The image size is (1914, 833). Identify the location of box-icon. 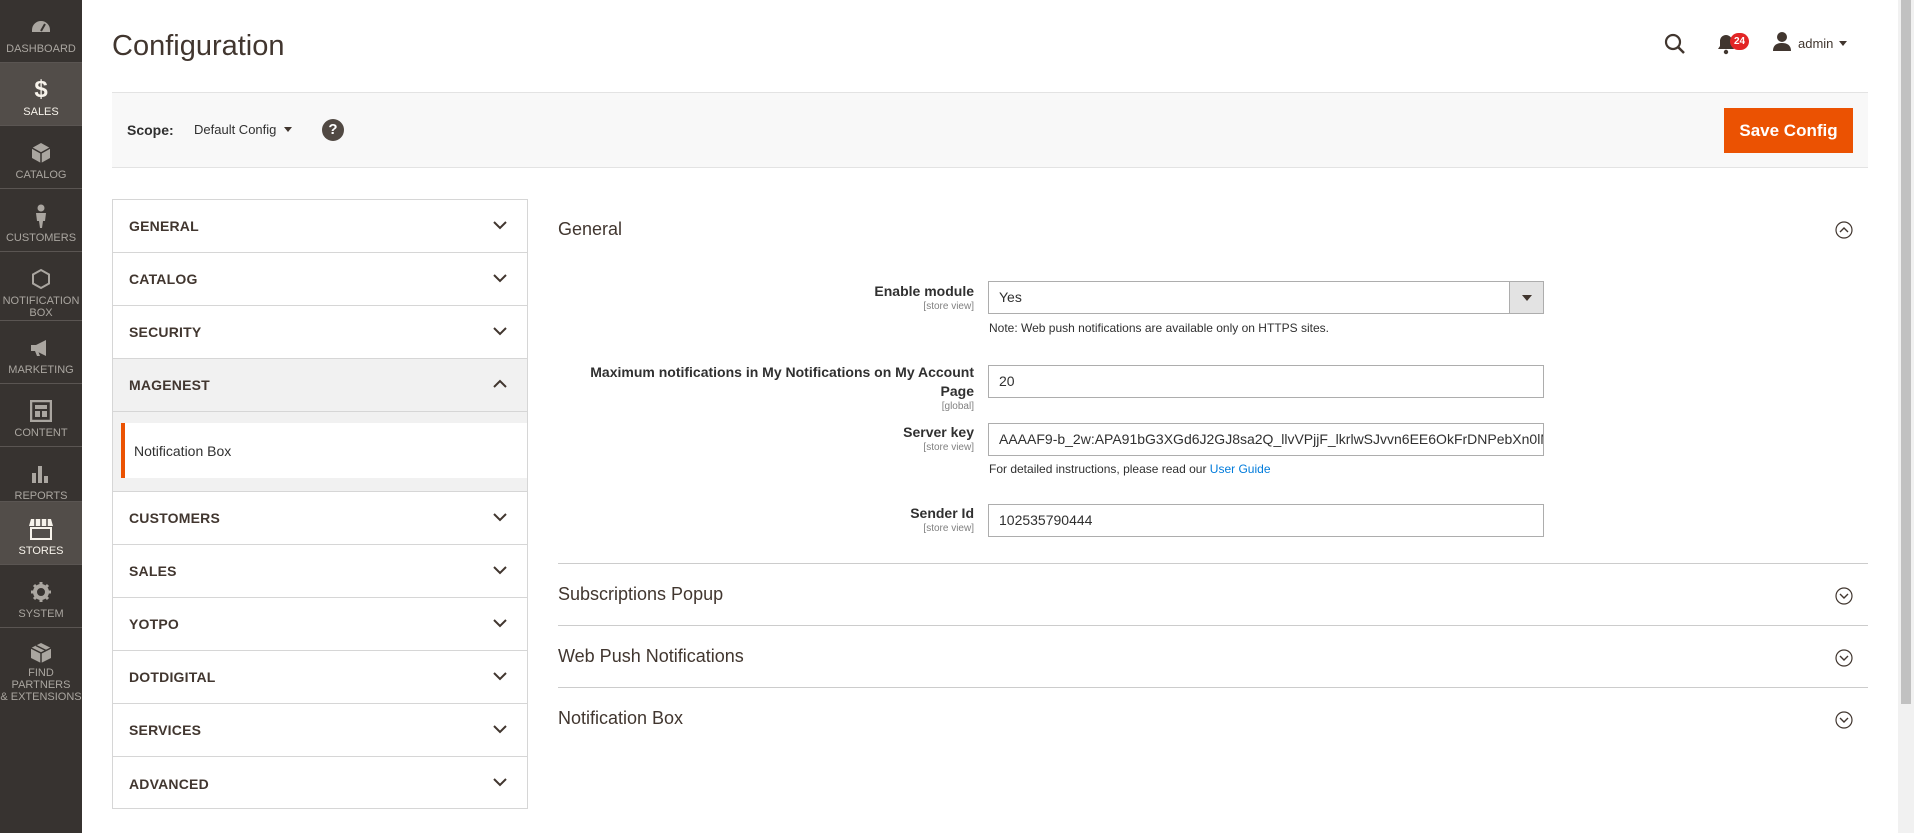
(41, 153).